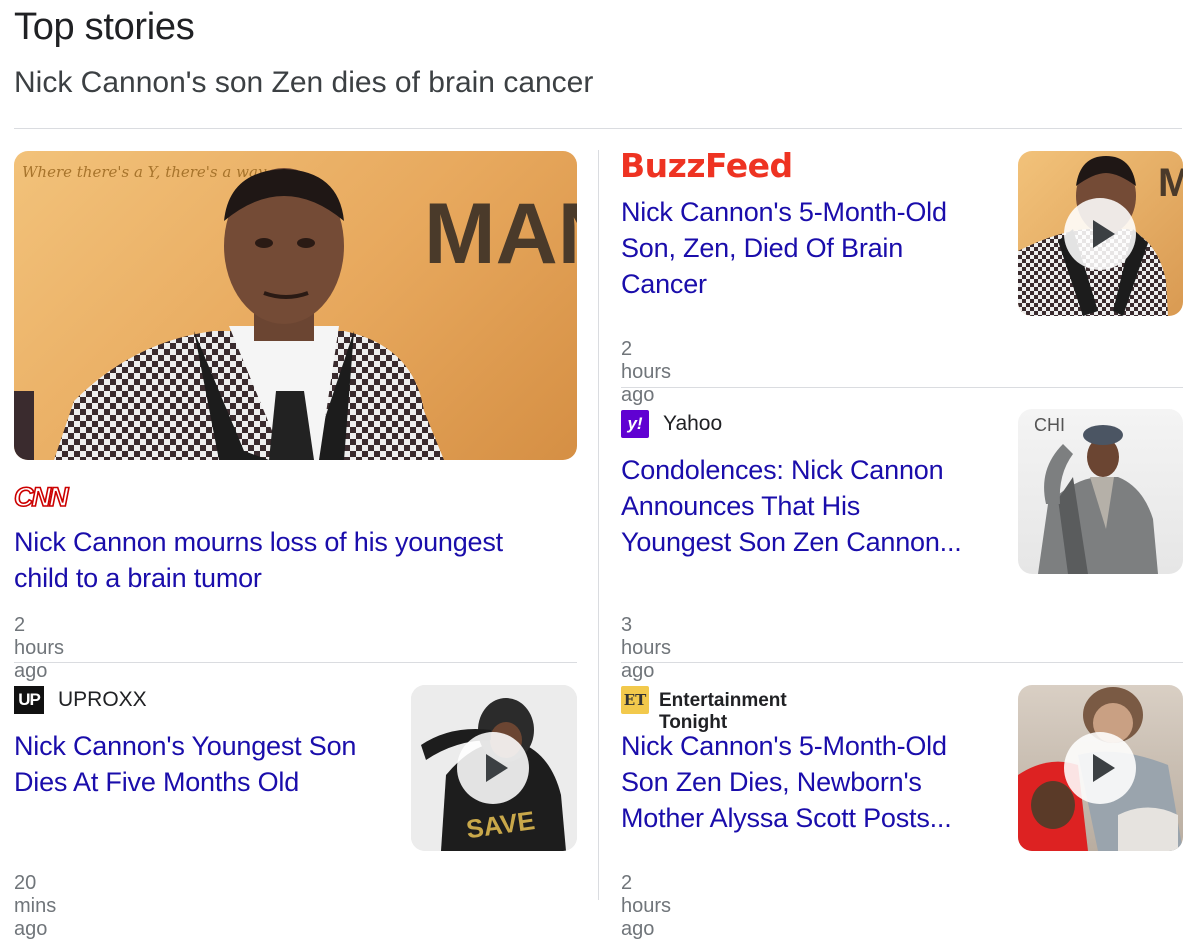 This screenshot has width=1200, height=941. I want to click on headline-line: Son, Zen, Died Of Brain, so click(762, 248).